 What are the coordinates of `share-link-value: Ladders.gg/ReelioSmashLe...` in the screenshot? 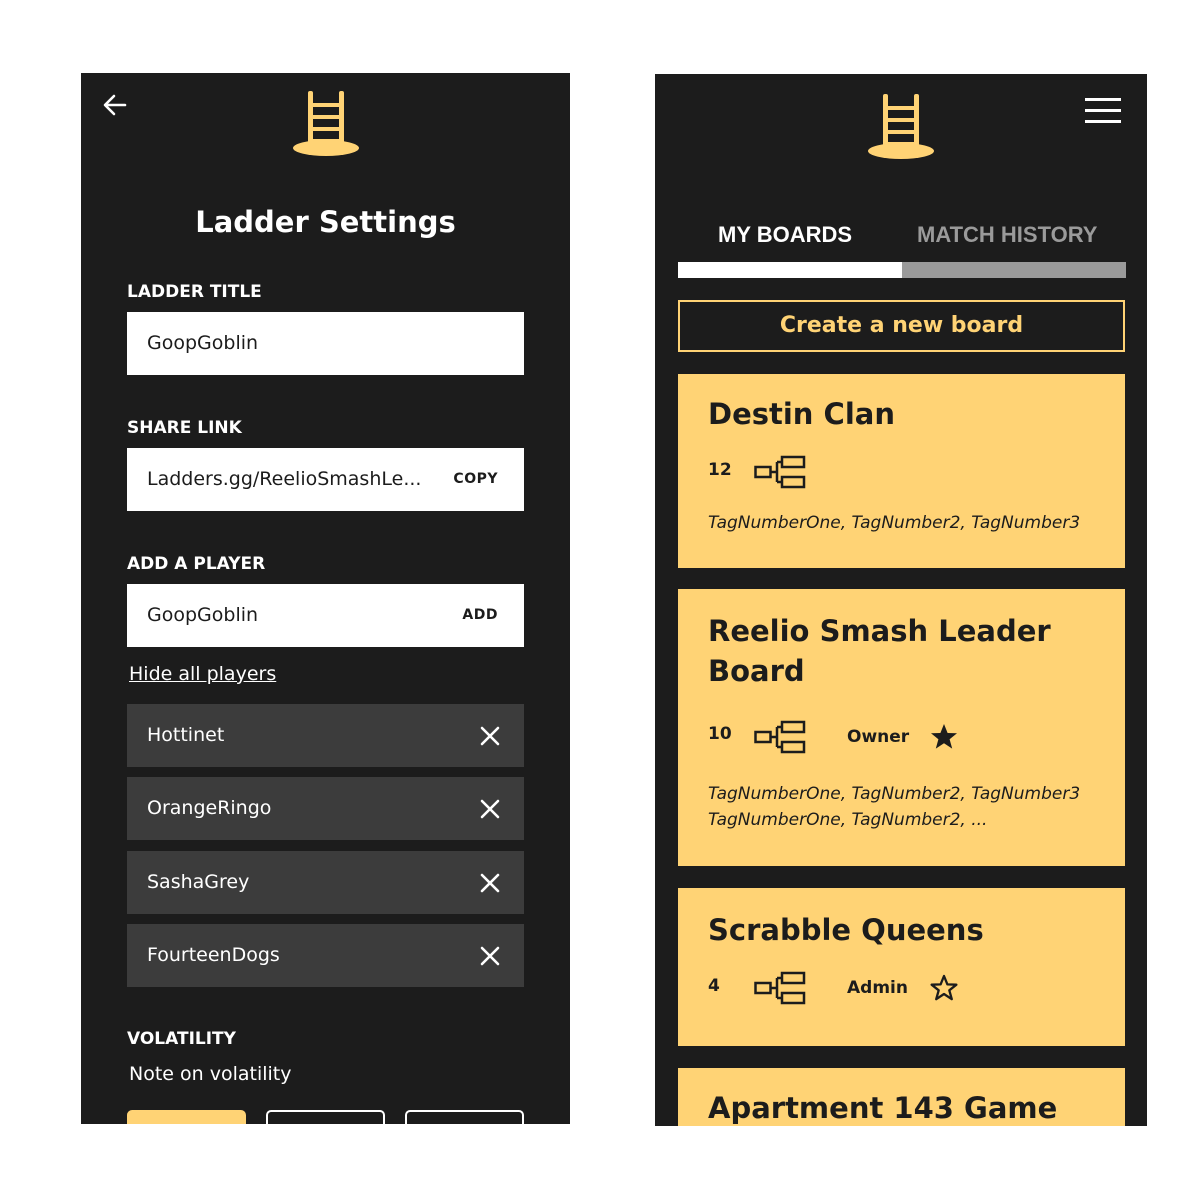 It's located at (284, 479).